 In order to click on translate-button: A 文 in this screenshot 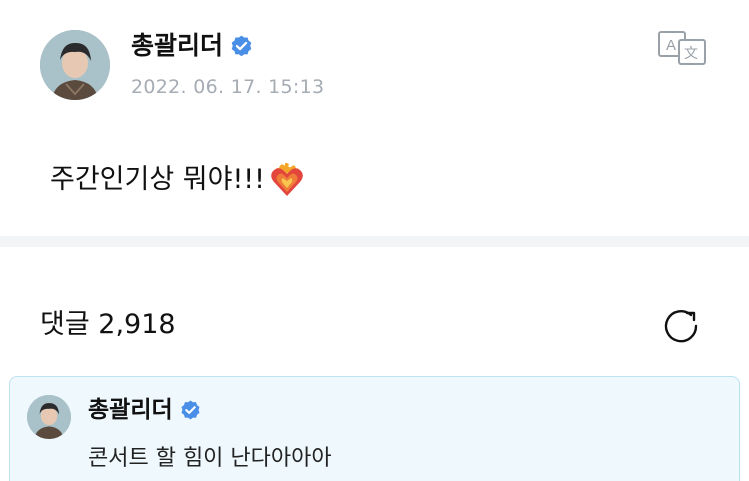, I will do `click(682, 48)`.